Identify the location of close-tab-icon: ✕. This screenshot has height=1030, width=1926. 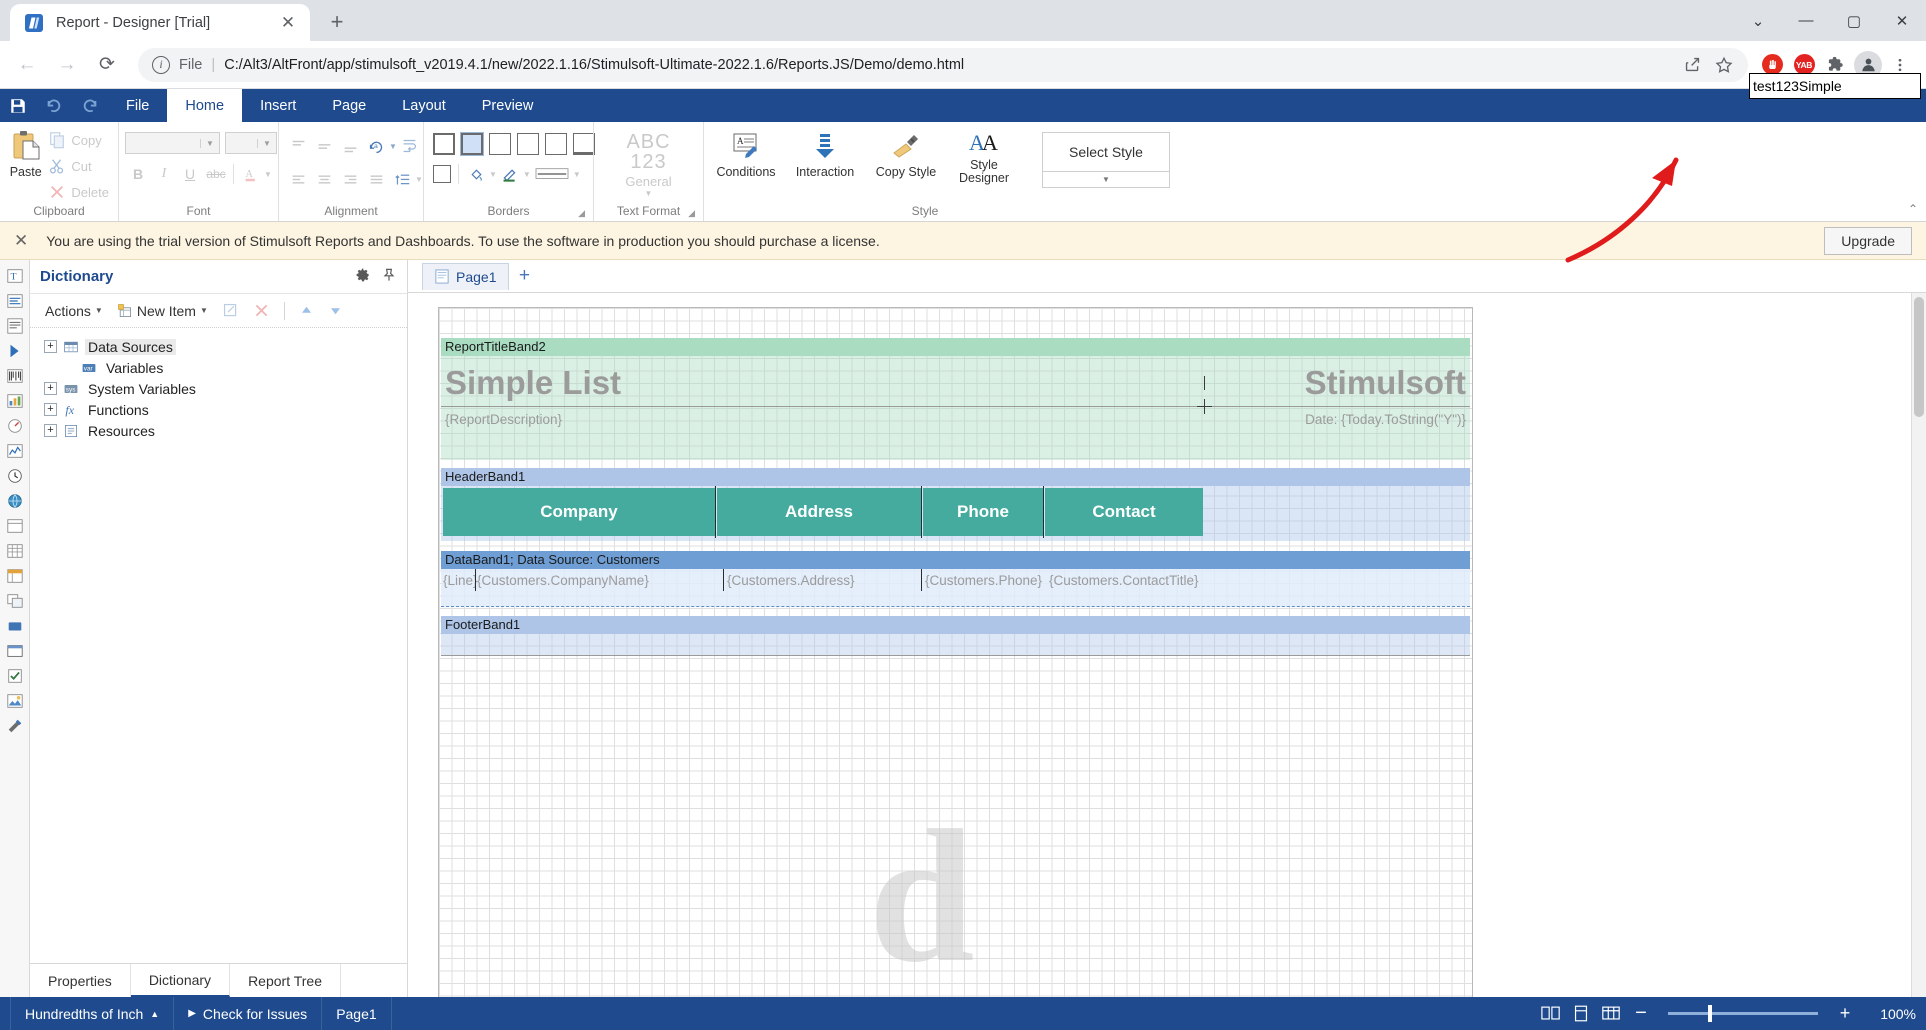
(288, 23).